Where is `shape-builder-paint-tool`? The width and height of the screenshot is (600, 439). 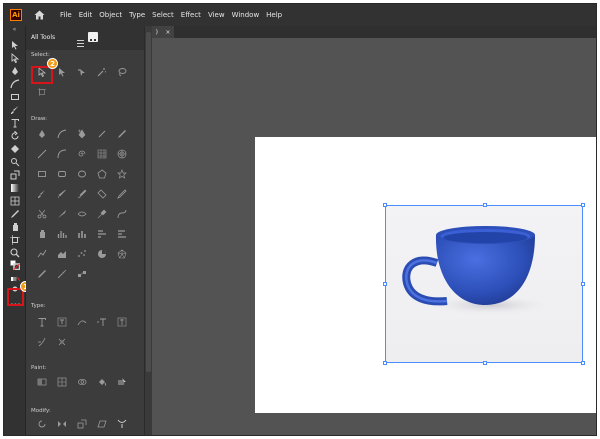
shape-builder-paint-tool is located at coordinates (82, 382).